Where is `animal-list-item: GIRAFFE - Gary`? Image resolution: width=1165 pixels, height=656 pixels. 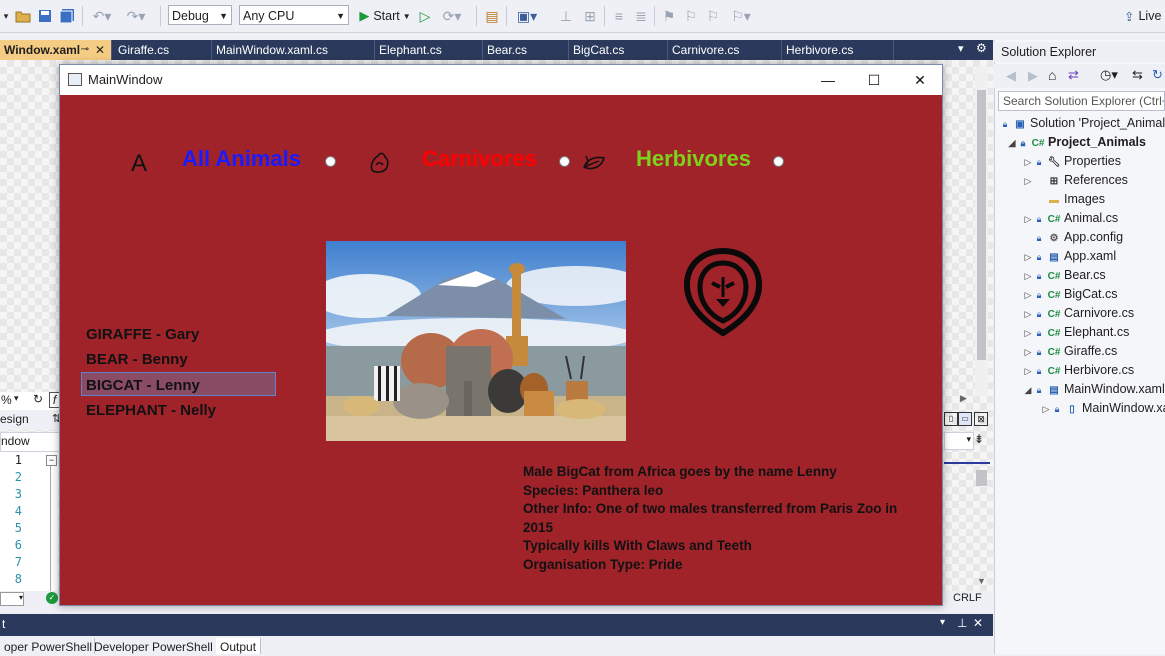
animal-list-item: GIRAFFE - Gary is located at coordinates (142, 334).